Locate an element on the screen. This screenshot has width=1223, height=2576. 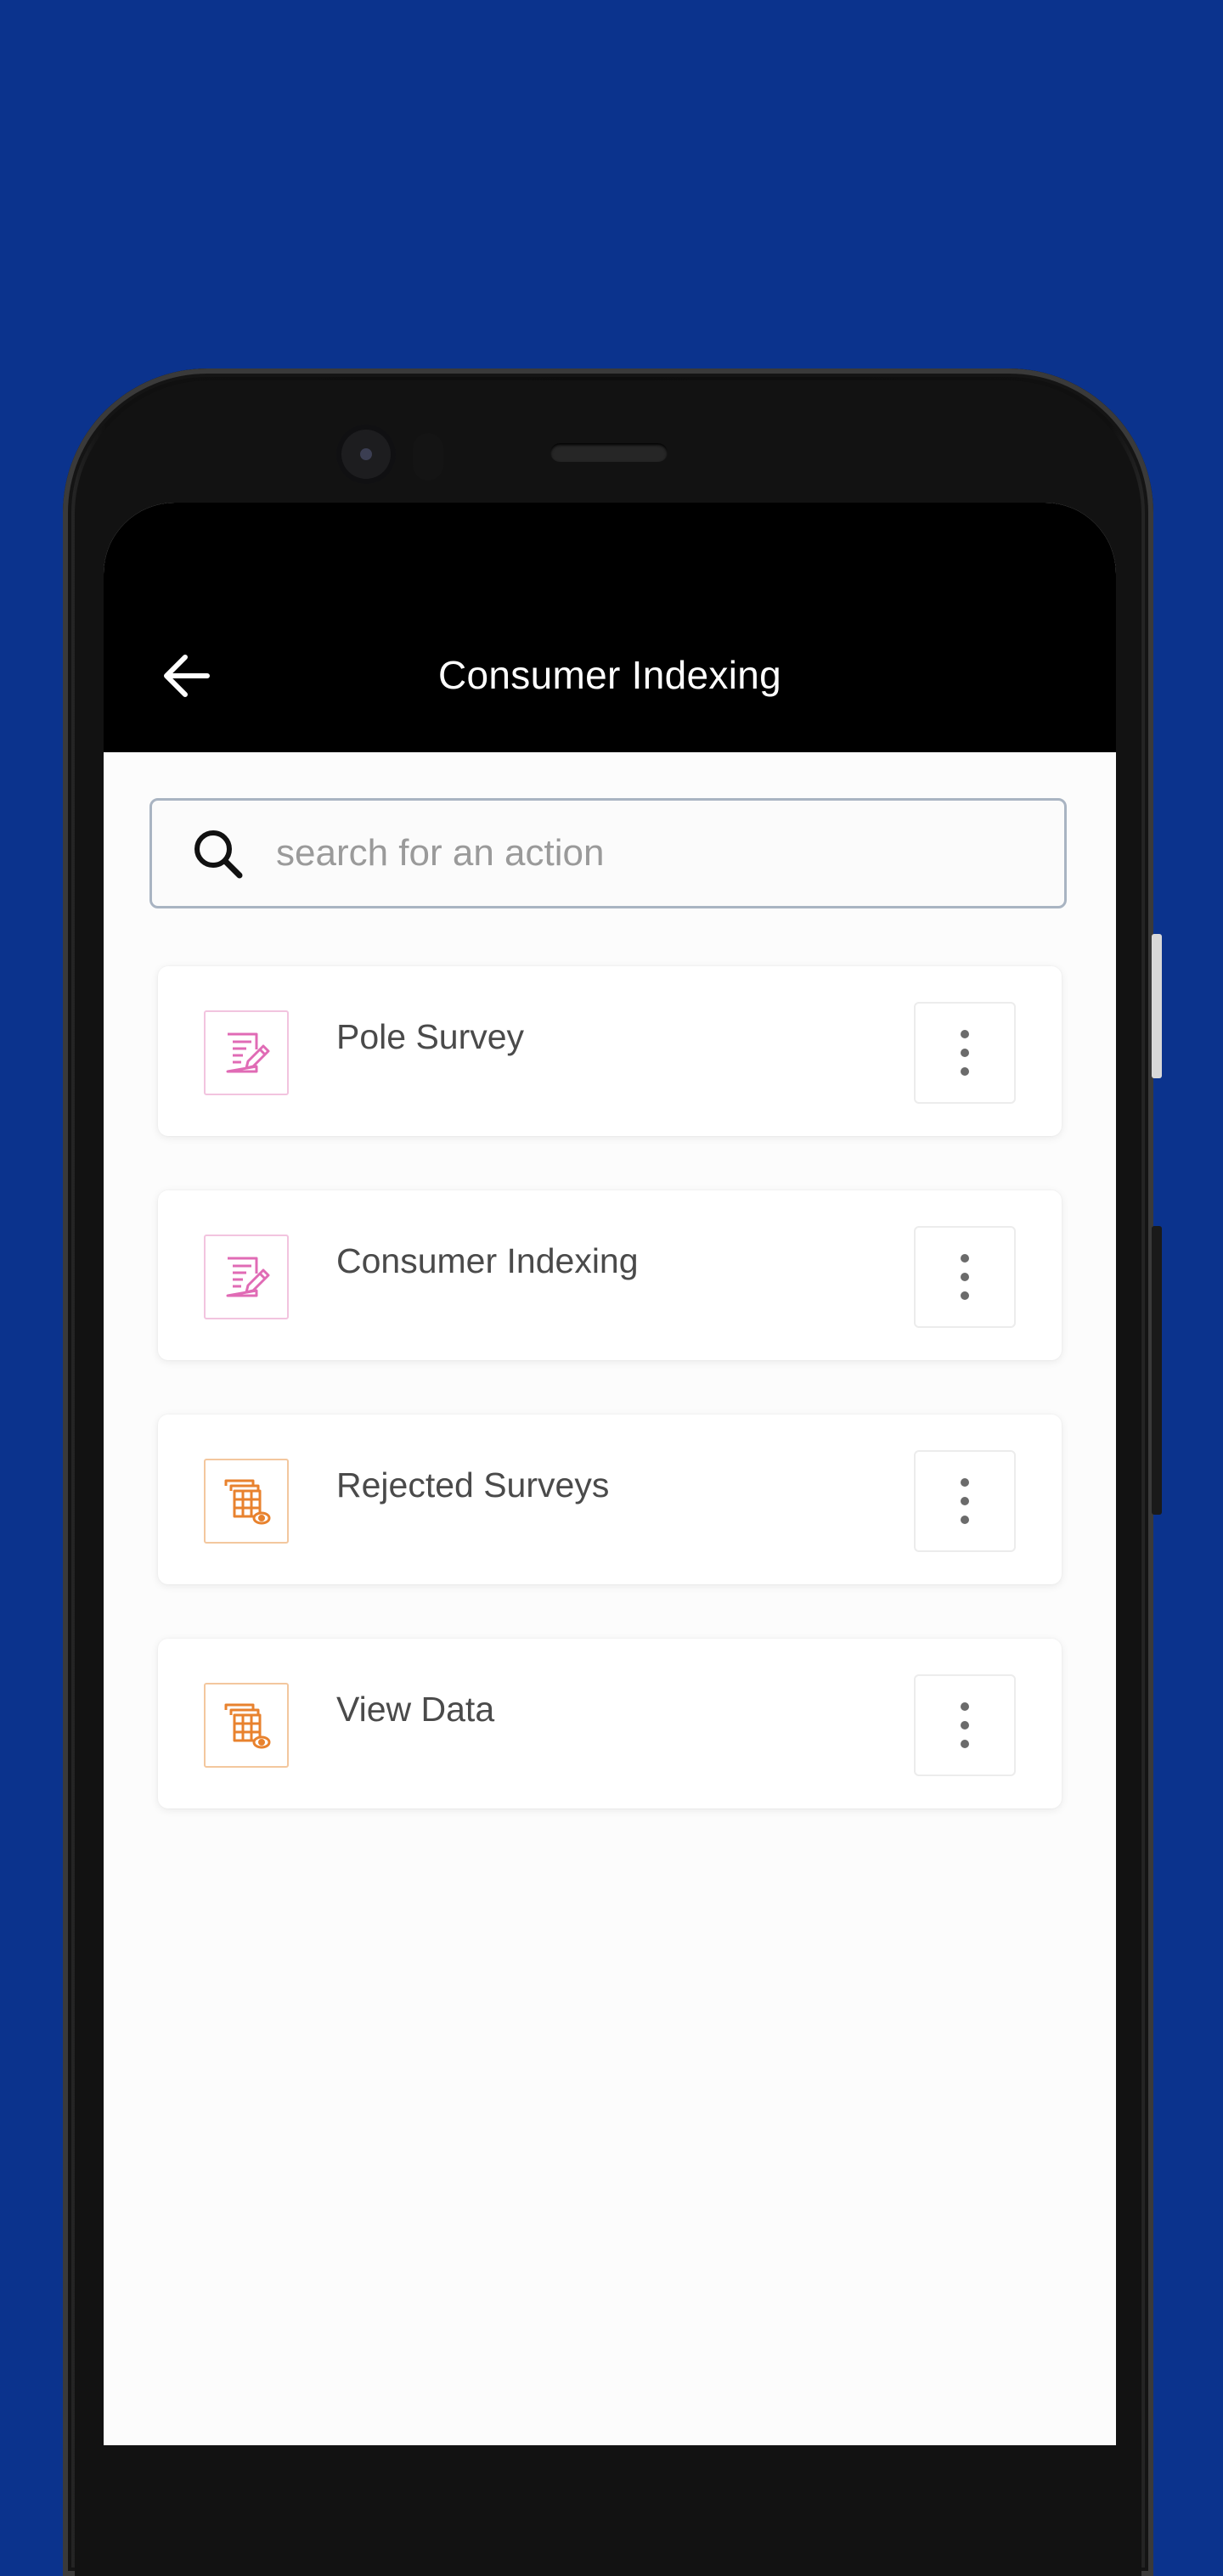
action-label: Pole Survey is located at coordinates (430, 1036).